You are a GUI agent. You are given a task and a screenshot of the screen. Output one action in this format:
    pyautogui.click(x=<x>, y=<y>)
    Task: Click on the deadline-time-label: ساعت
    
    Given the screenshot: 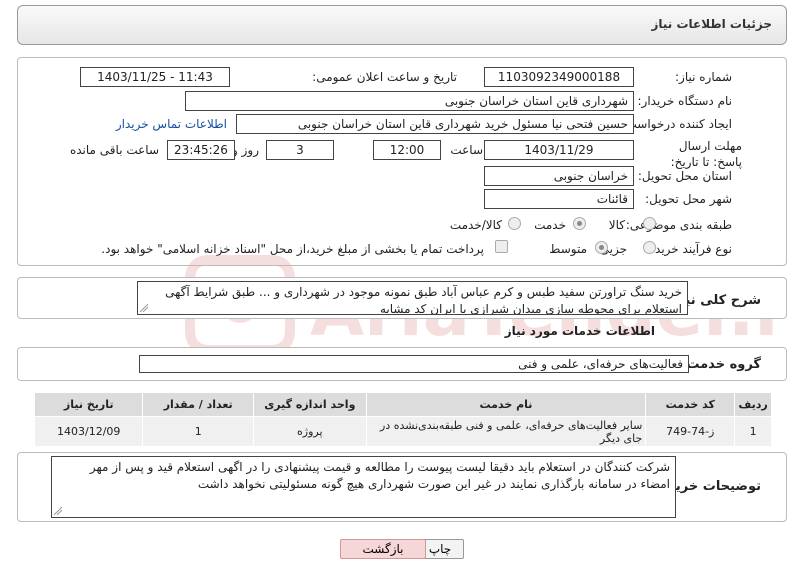 What is the action you would take?
    pyautogui.click(x=466, y=150)
    